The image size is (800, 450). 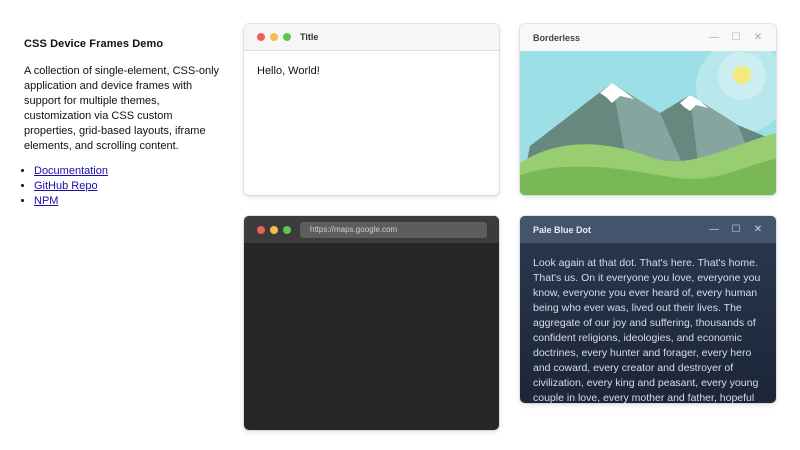 What do you see at coordinates (71, 171) in the screenshot?
I see `documentation-link: Documentation` at bounding box center [71, 171].